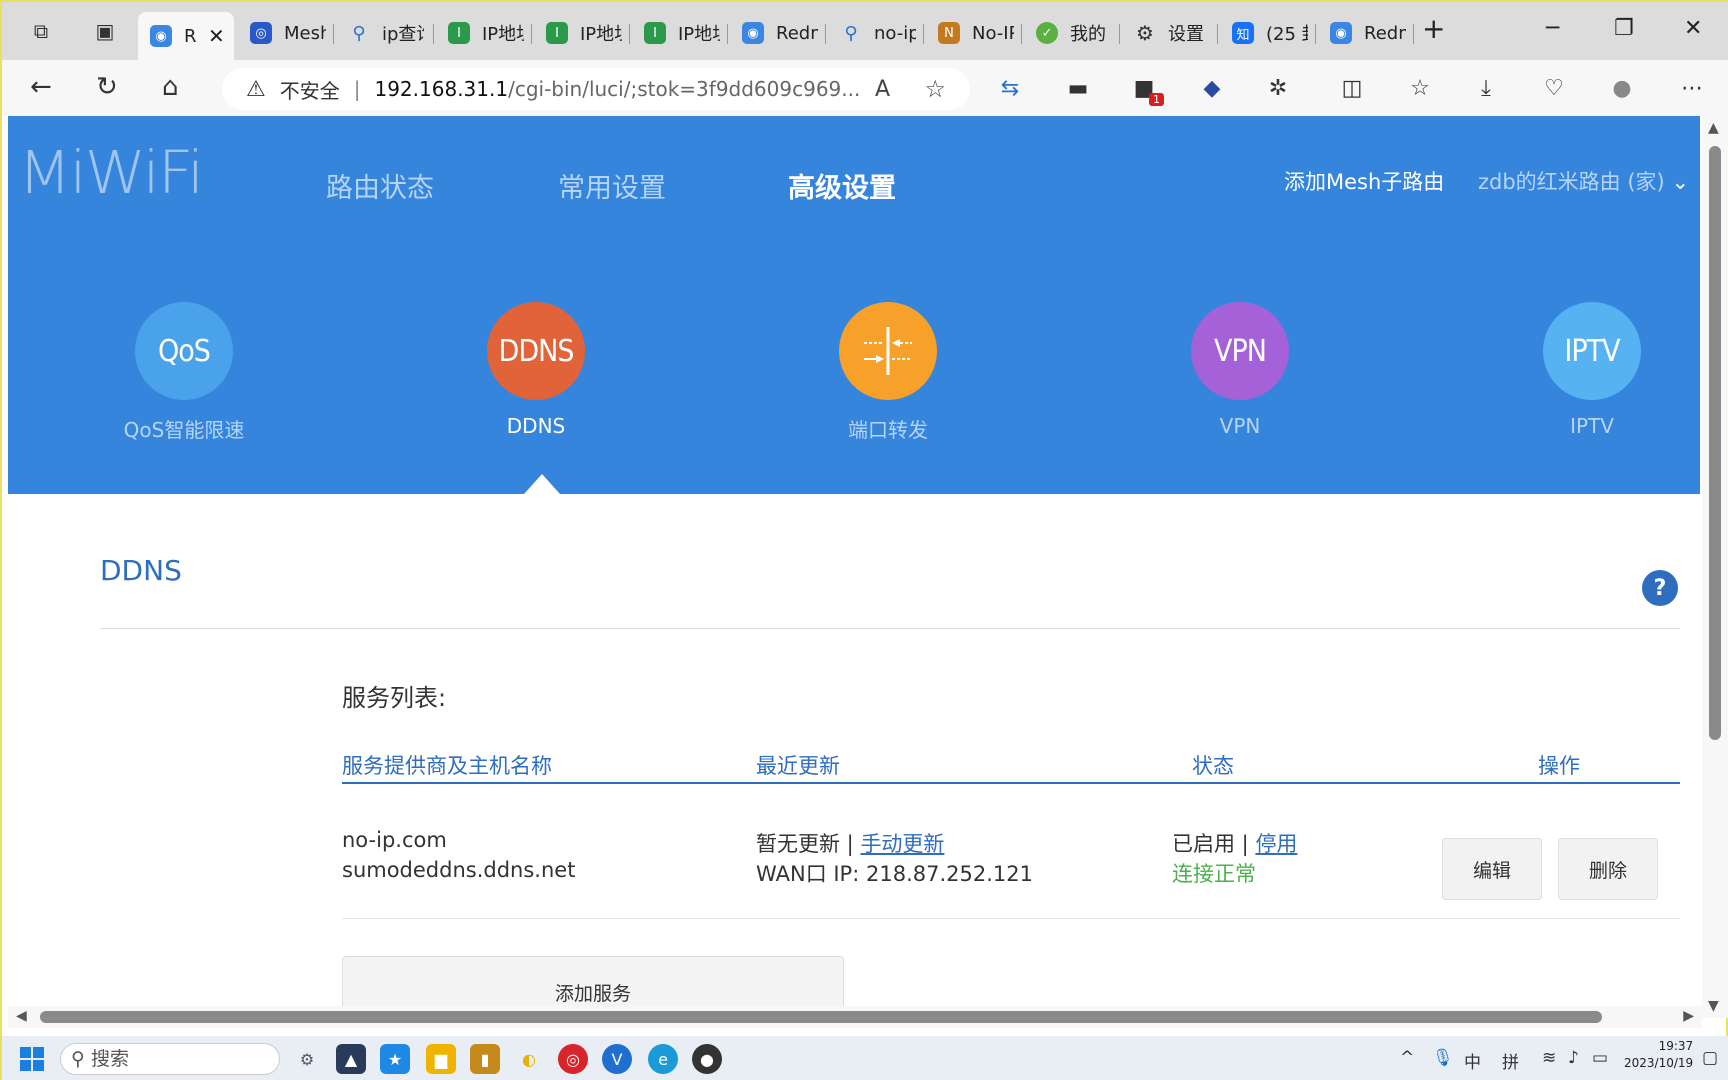 This screenshot has height=1080, width=1728. I want to click on tab-title: 我的, so click(1088, 34).